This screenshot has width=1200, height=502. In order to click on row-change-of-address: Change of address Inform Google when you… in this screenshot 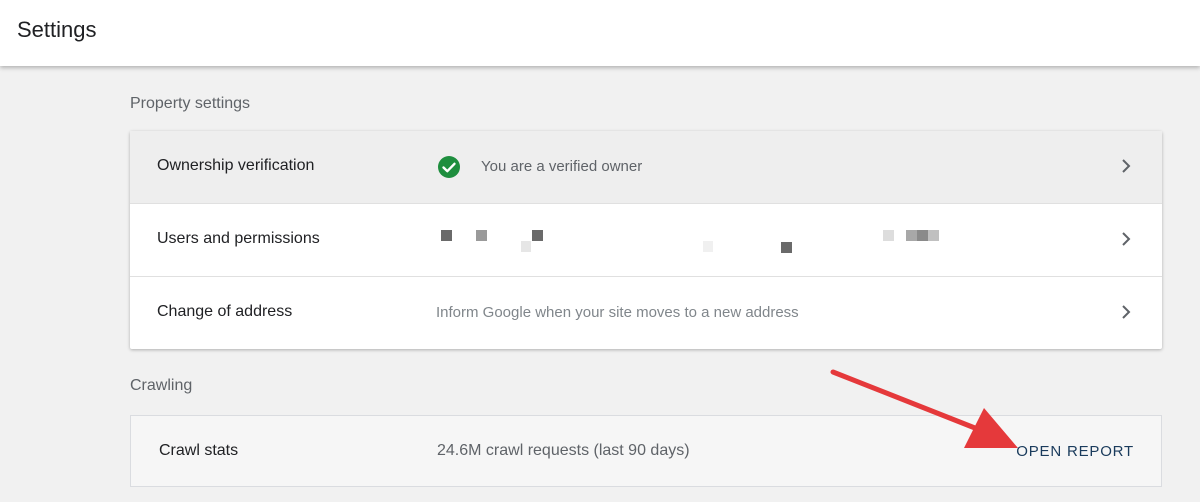, I will do `click(646, 313)`.